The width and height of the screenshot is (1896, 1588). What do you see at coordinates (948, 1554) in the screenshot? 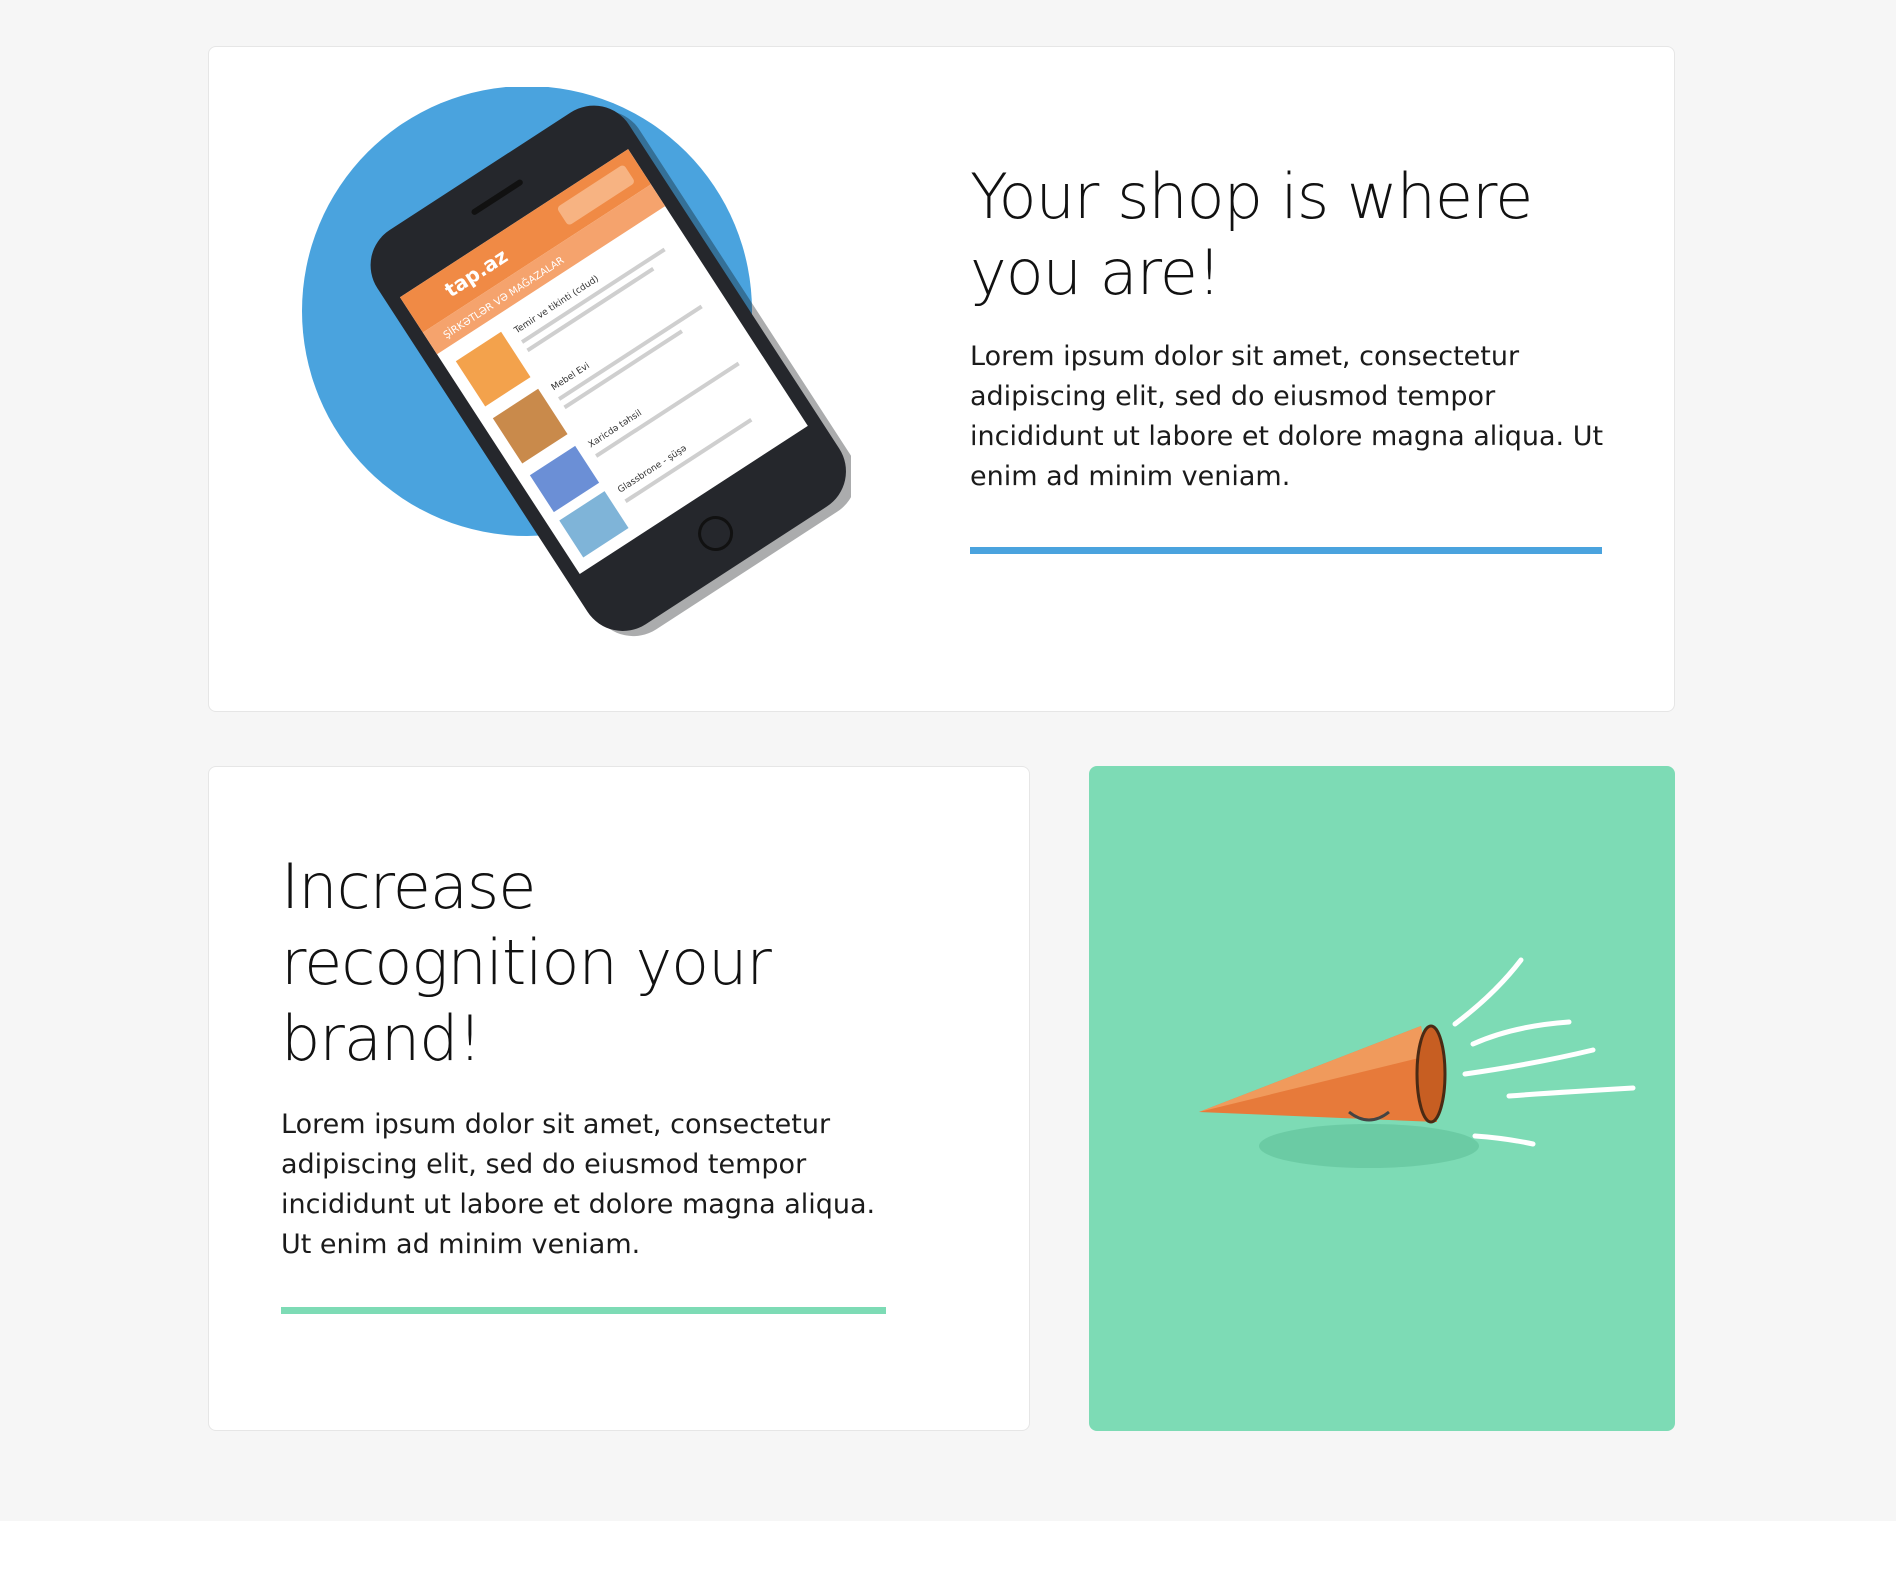
I see `footer-strip` at bounding box center [948, 1554].